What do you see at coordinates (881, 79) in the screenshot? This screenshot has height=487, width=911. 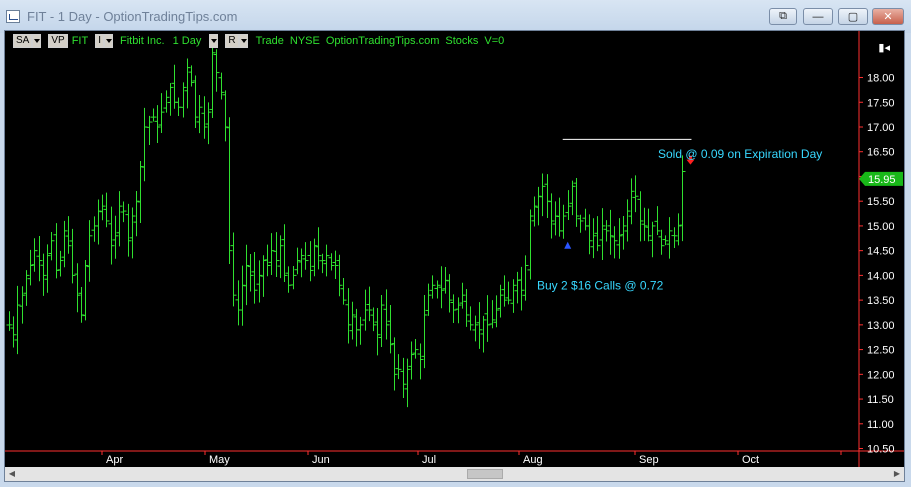 I see `y-tick-label: 18.00` at bounding box center [881, 79].